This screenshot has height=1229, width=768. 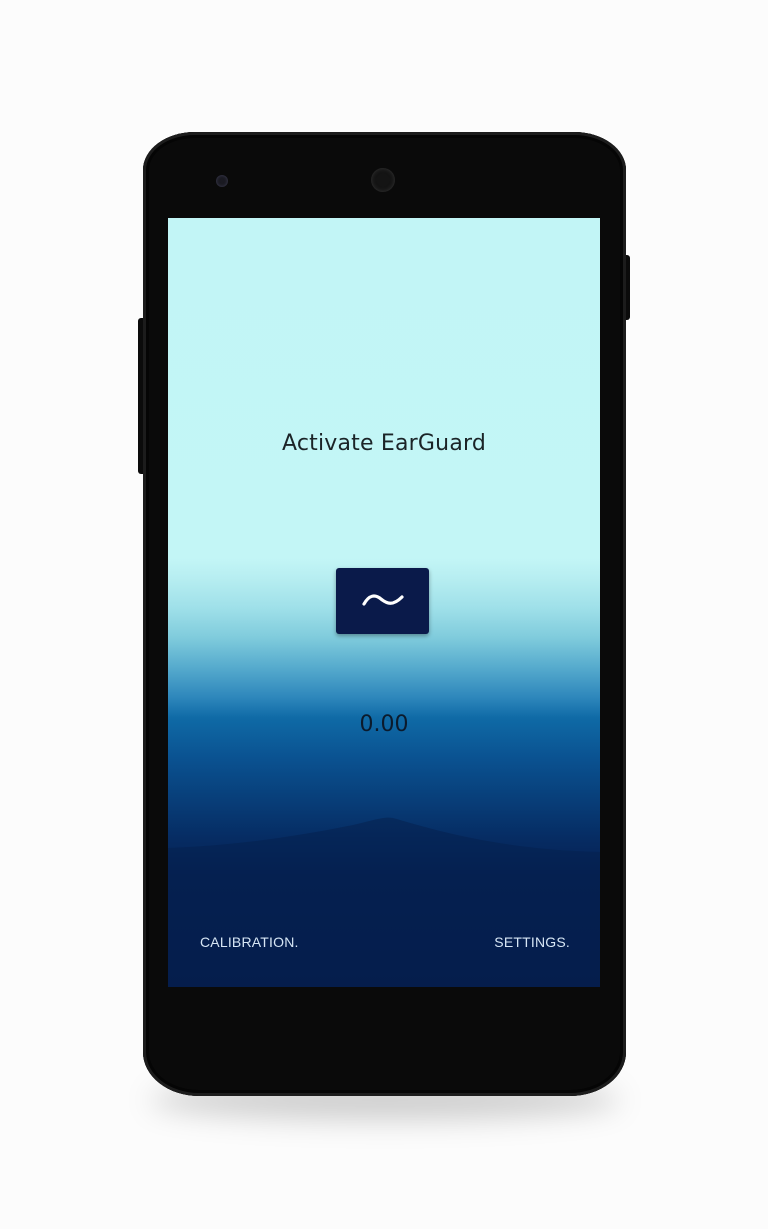 What do you see at coordinates (222, 181) in the screenshot?
I see `proximity-sensor` at bounding box center [222, 181].